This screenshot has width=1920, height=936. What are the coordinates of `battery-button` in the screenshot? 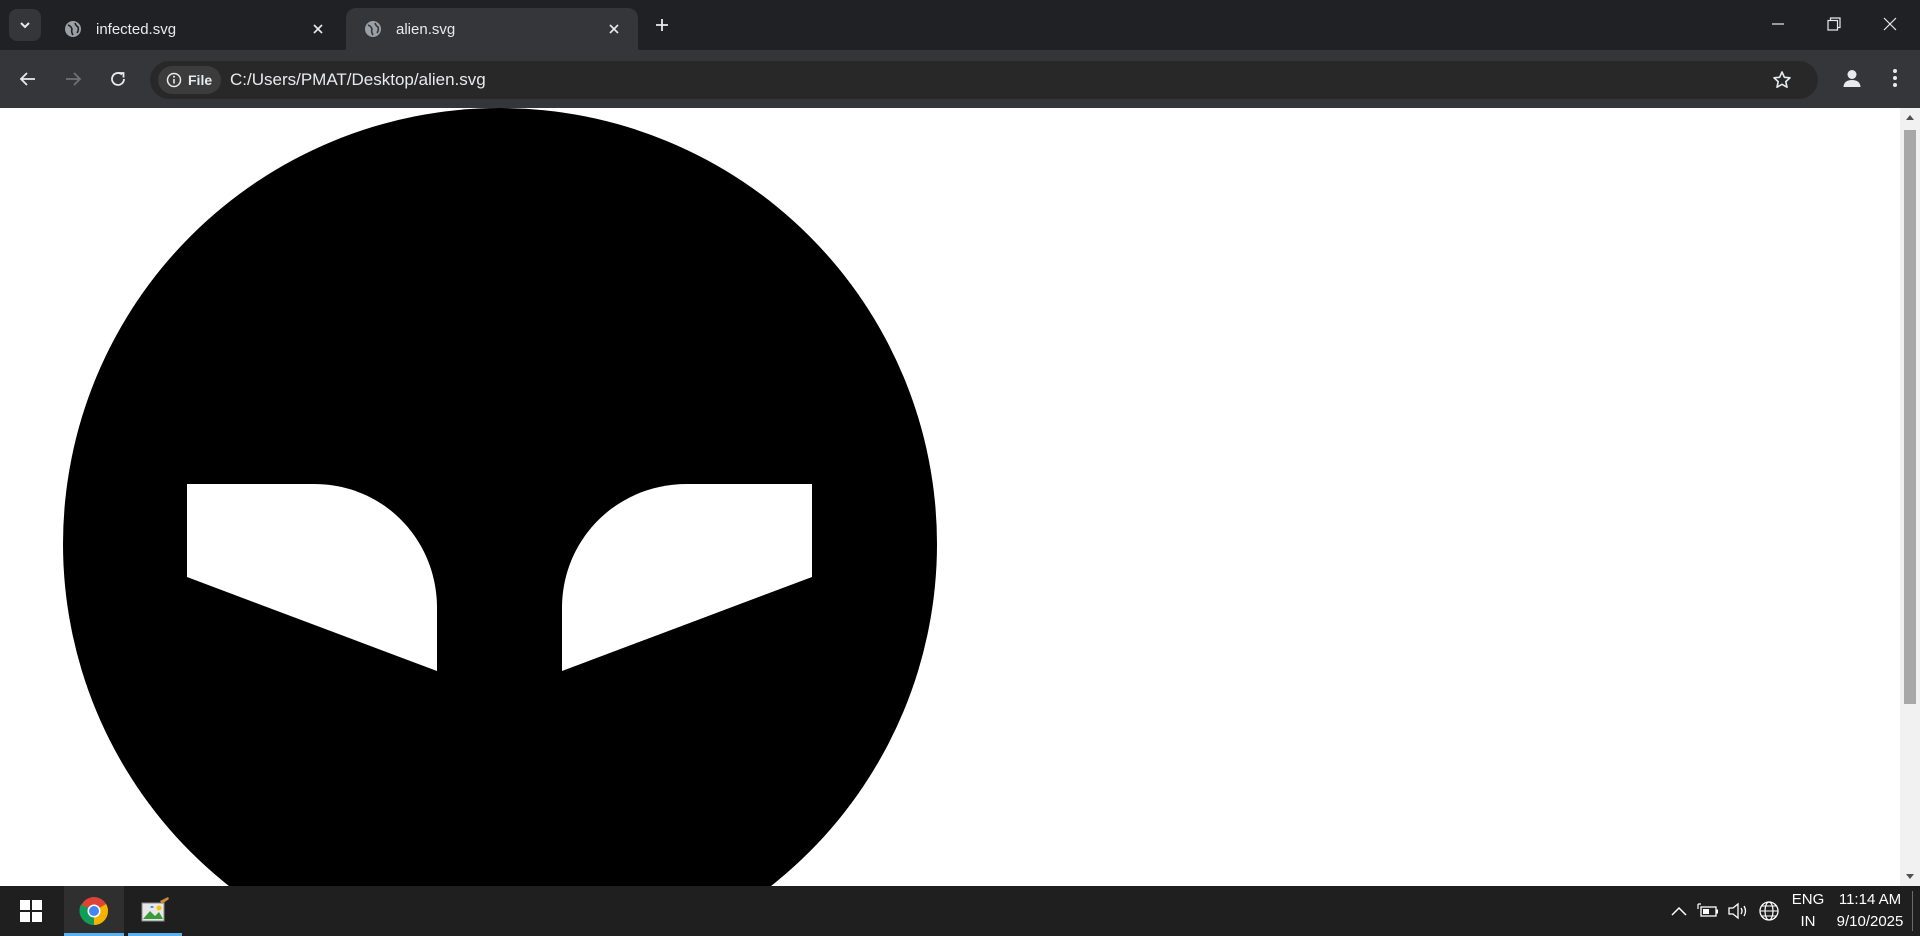 It's located at (1708, 911).